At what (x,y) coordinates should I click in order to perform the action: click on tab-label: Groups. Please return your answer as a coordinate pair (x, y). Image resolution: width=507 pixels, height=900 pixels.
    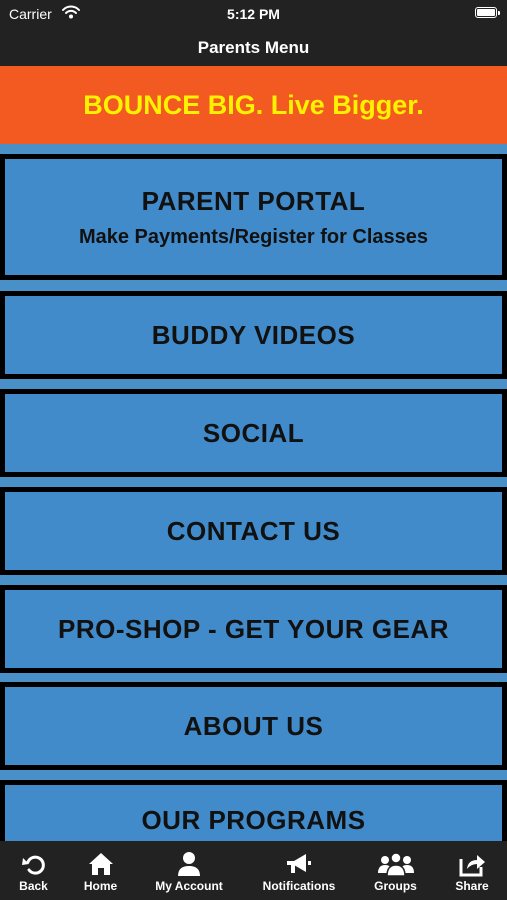
    Looking at the image, I should click on (395, 886).